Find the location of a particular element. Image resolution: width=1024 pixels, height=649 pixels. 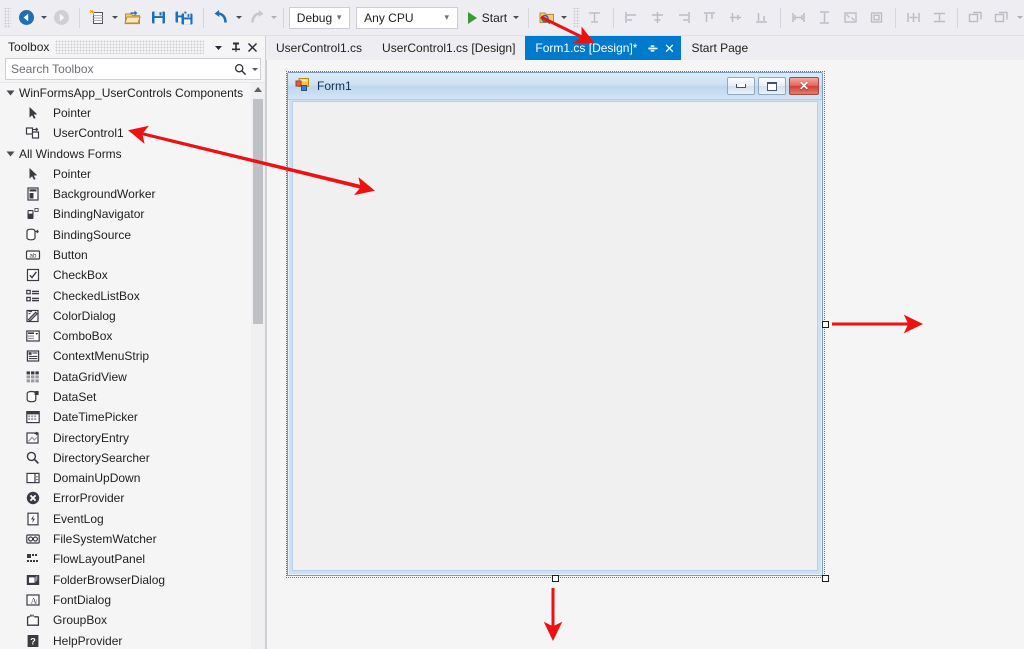

save-all-button is located at coordinates (185, 18).